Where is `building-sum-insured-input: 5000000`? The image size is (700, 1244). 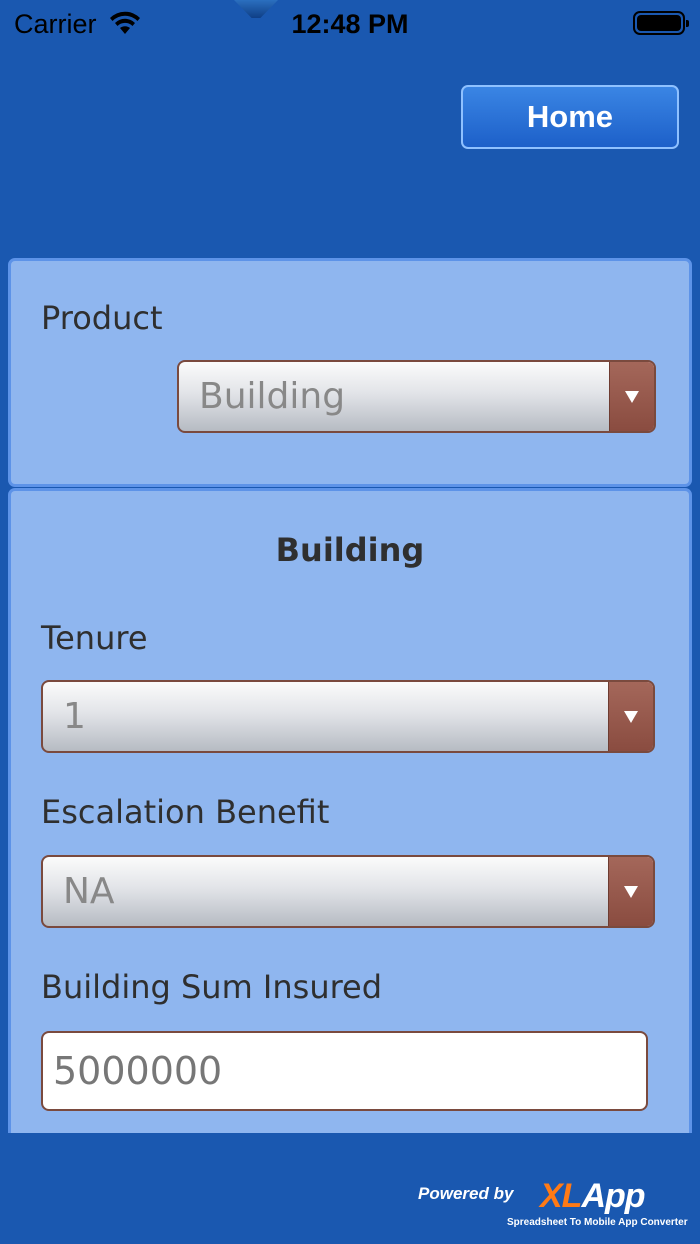 building-sum-insured-input: 5000000 is located at coordinates (344, 1071).